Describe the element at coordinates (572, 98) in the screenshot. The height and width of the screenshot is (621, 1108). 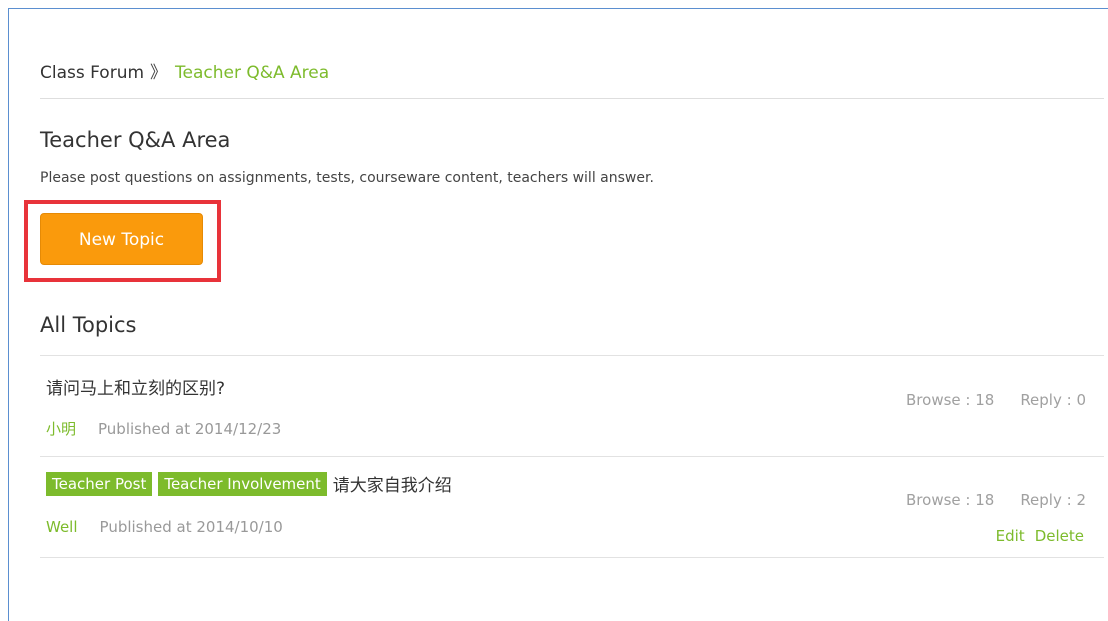
I see `header-divider` at that location.